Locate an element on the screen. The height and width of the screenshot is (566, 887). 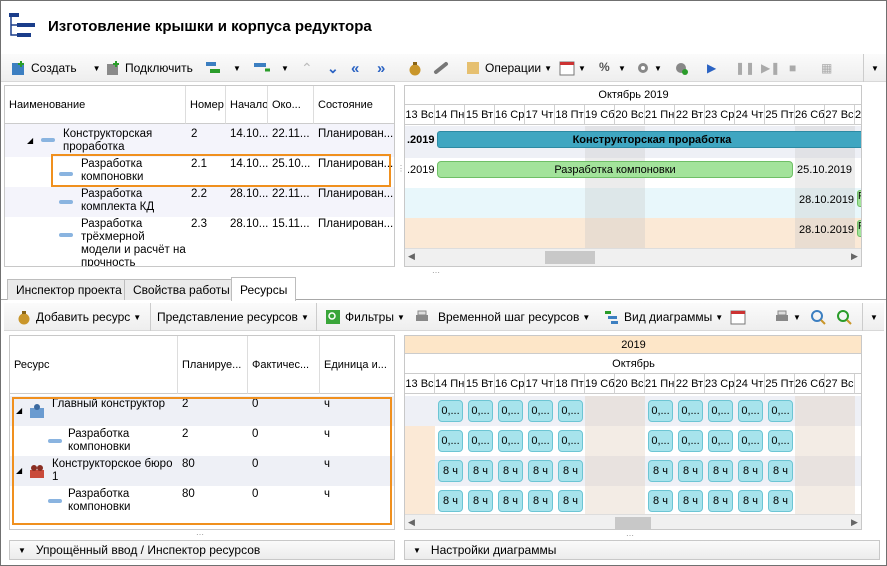
connect-button: Подключить is located at coordinates (149, 68).